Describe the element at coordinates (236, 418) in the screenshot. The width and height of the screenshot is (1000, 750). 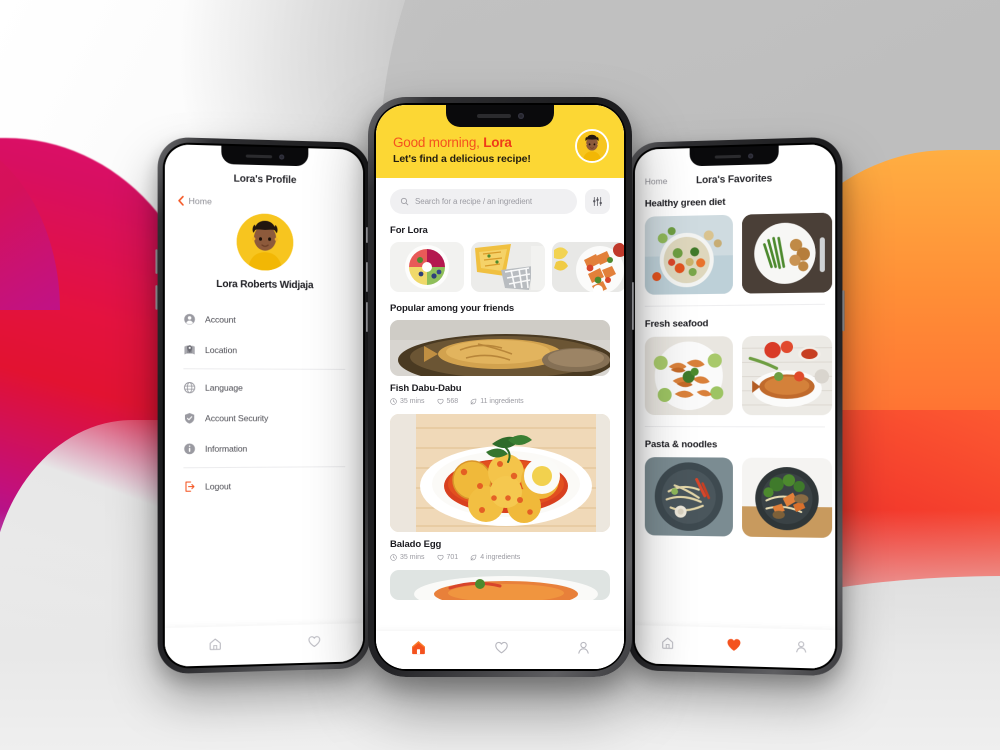
I see `menu-item-label: Account Security` at that location.